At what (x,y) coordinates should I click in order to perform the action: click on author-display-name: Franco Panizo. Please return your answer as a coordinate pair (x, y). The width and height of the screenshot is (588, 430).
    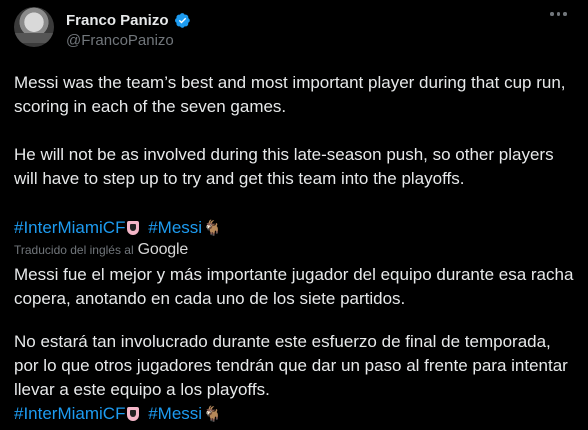
    Looking at the image, I should click on (117, 20).